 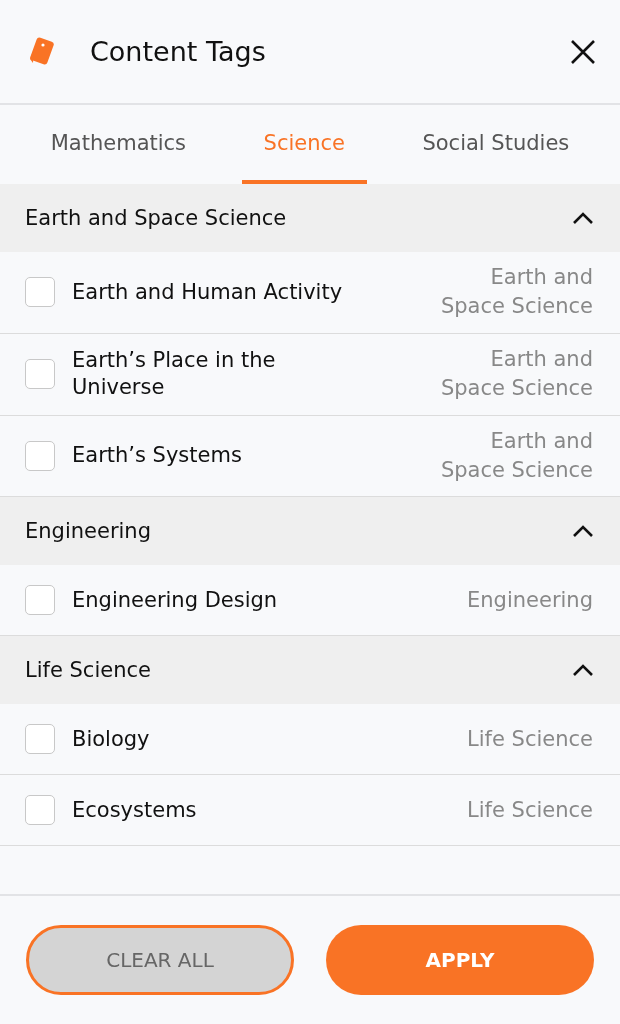 I want to click on tag-label: Engineering Design, so click(x=175, y=600).